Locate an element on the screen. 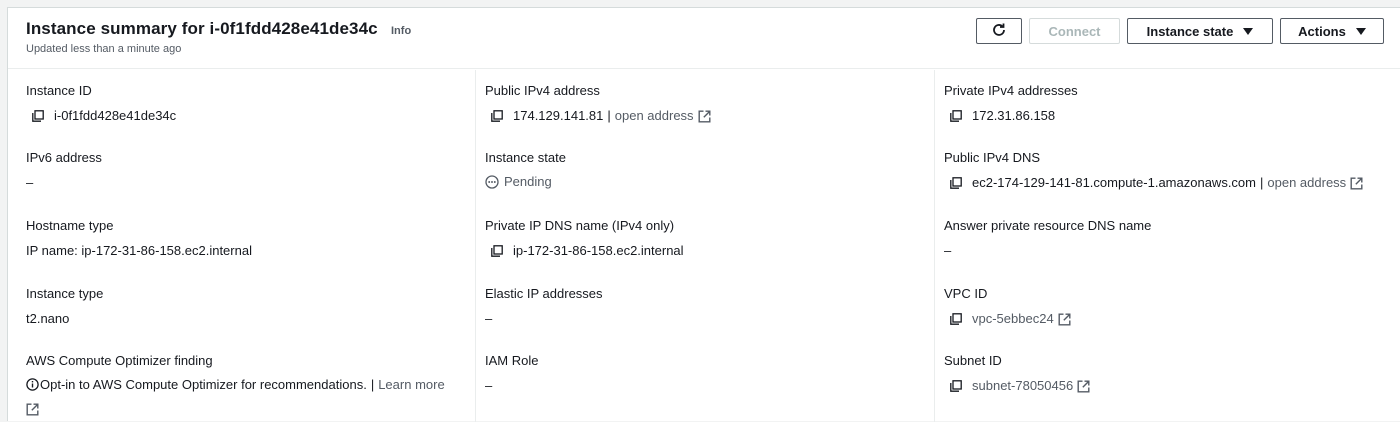 The image size is (1400, 422). actions-dropdown: Actions is located at coordinates (1332, 31).